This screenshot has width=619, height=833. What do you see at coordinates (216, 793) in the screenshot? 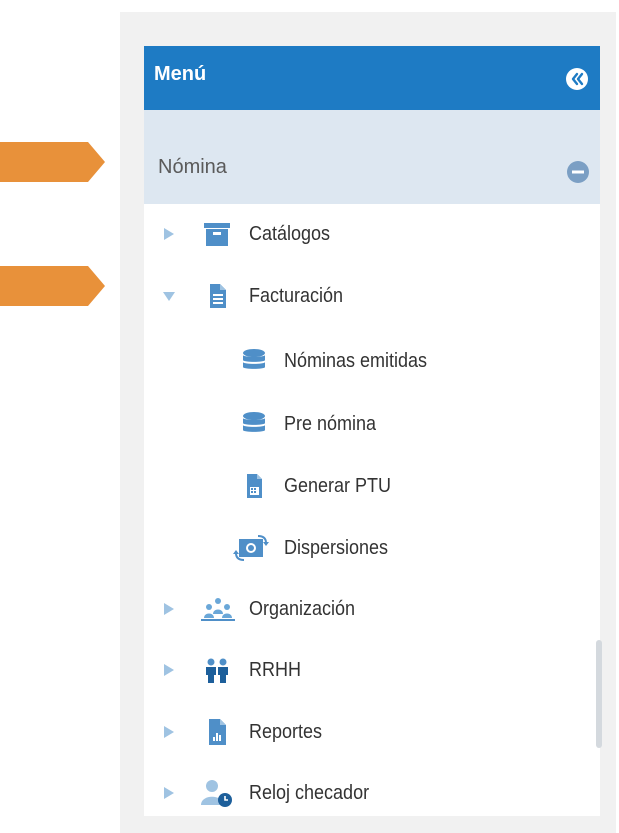
I see `user-clock-icon` at bounding box center [216, 793].